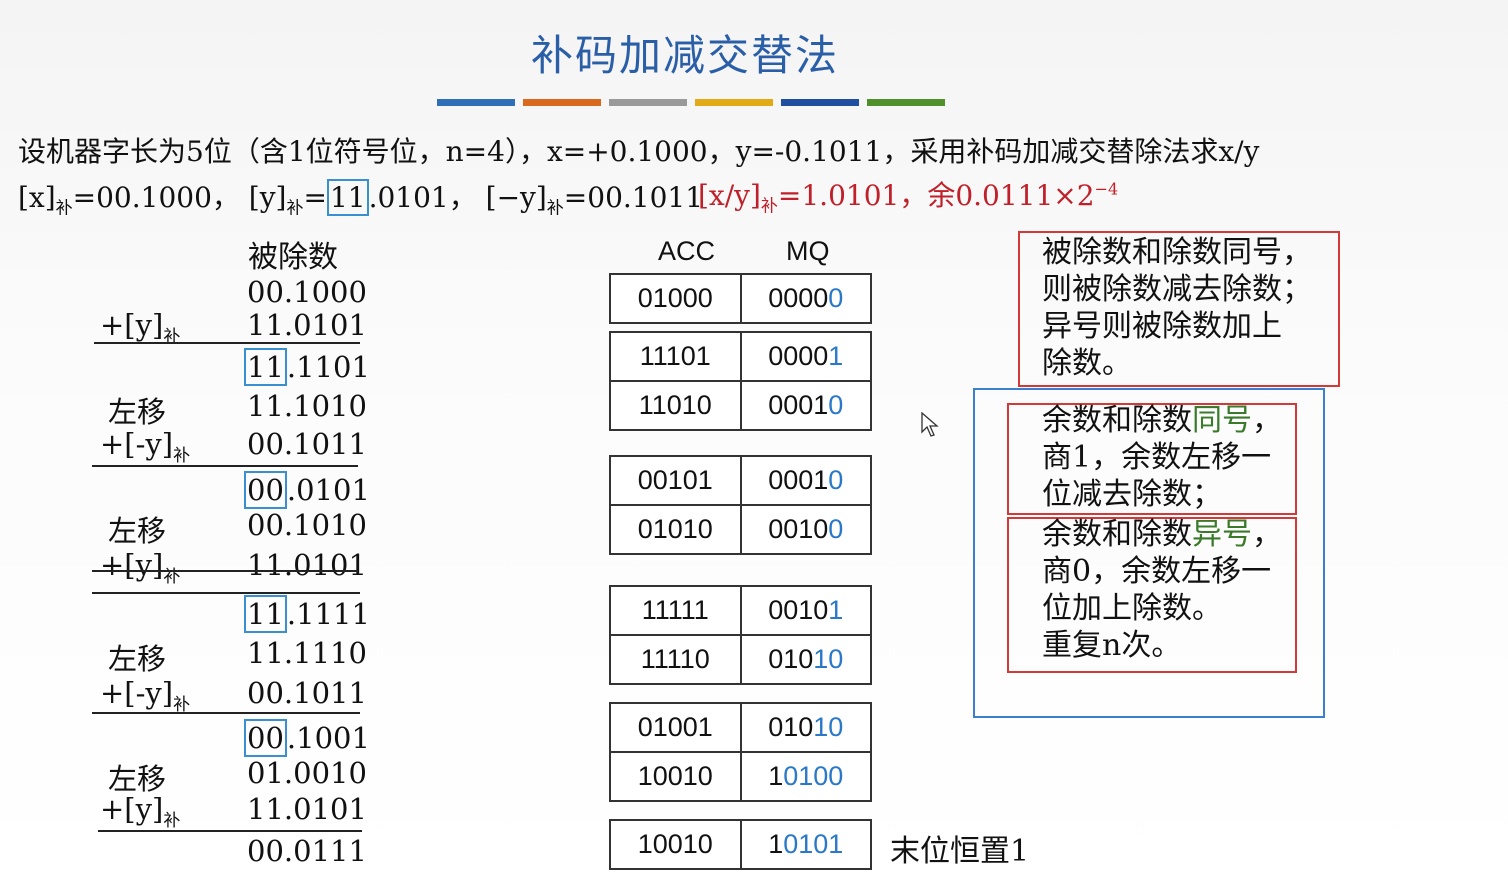 Image resolution: width=1508 pixels, height=873 pixels. I want to click on mq-cell: 0000 1, so click(805, 356).